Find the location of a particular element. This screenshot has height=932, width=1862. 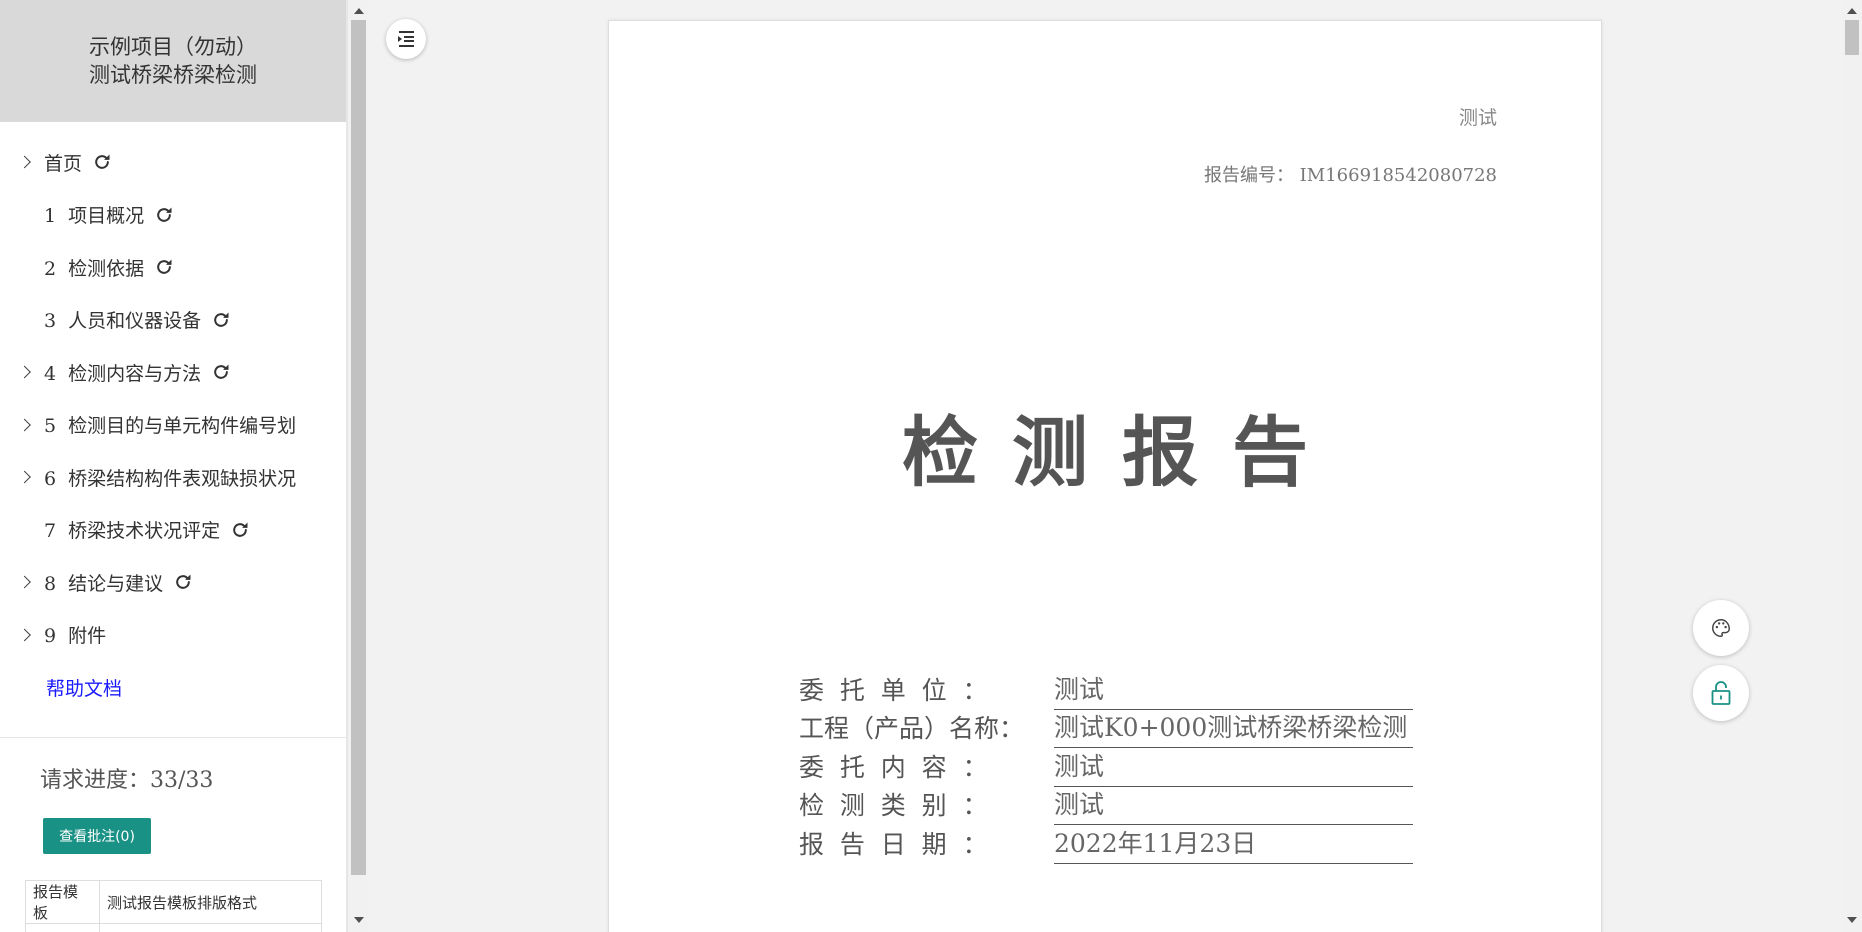

report-title: 检测报告 is located at coordinates (1122, 452).